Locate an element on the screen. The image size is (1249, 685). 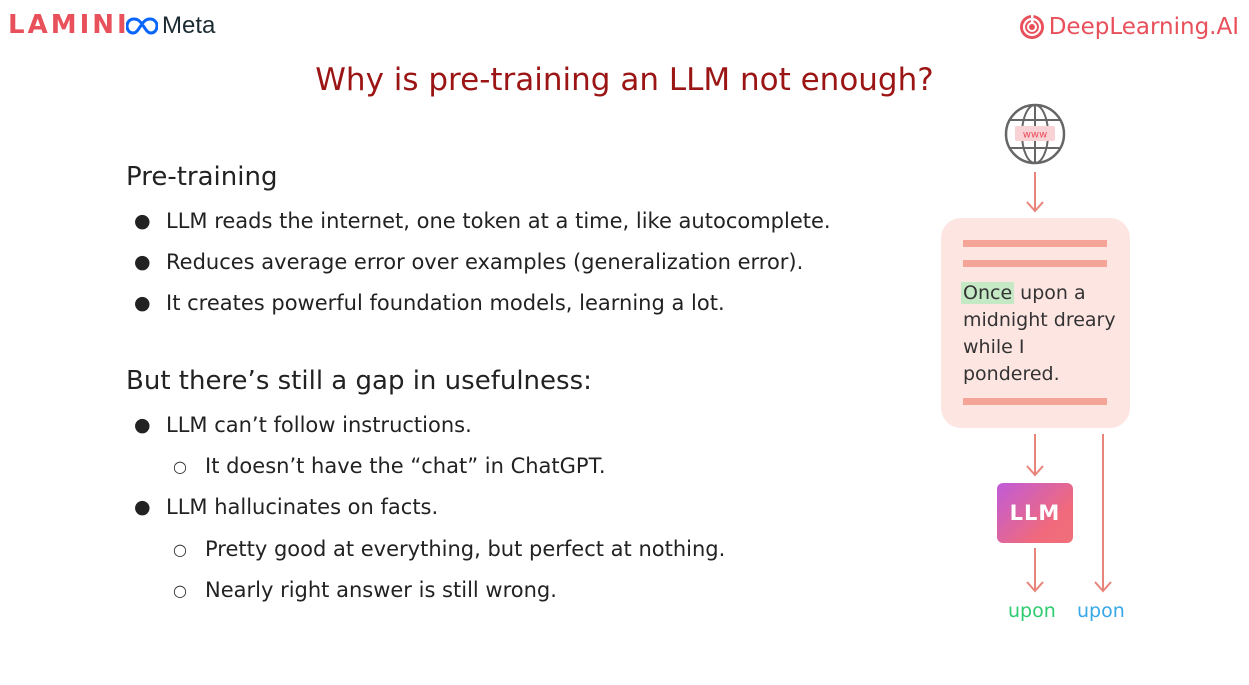
sub-bullet-text: It doesn’t have the “chat” in ChatGPT. is located at coordinates (405, 466).